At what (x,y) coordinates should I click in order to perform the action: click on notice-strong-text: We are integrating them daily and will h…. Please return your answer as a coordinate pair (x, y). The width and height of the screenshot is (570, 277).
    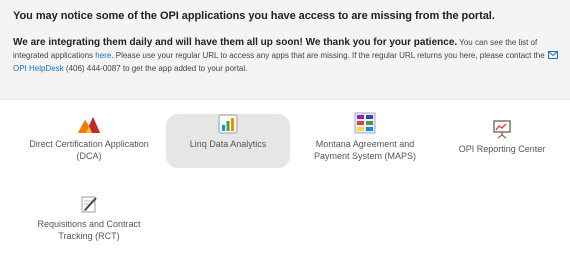
    Looking at the image, I should click on (235, 42).